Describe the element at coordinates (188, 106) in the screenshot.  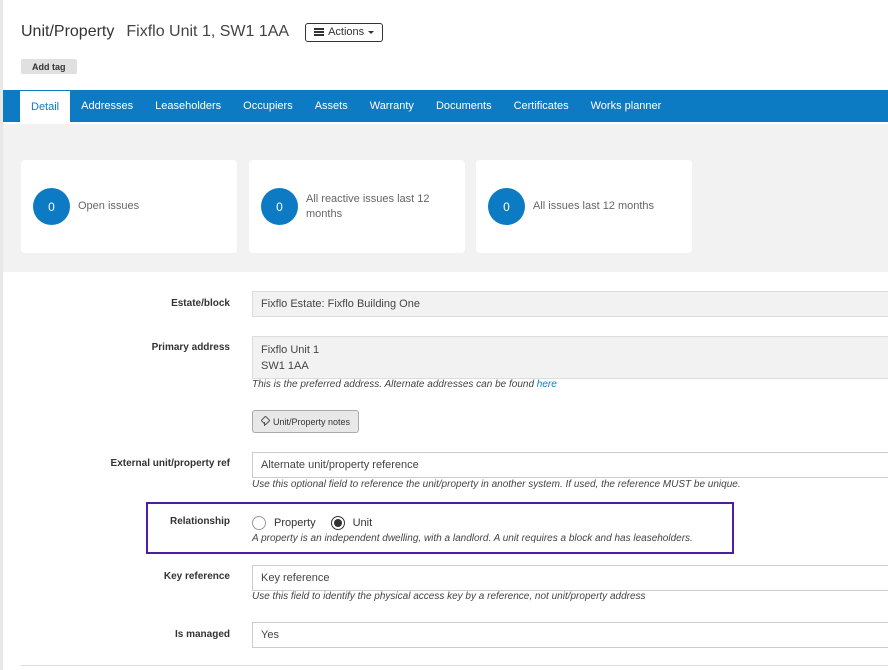
I see `tab-leaseholders: Leaseholders` at that location.